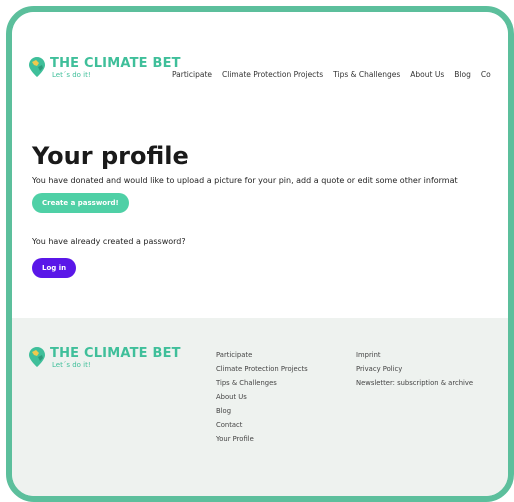 This screenshot has width=514, height=502. What do you see at coordinates (262, 439) in the screenshot?
I see `footer-link-your-profile: Your Profile` at bounding box center [262, 439].